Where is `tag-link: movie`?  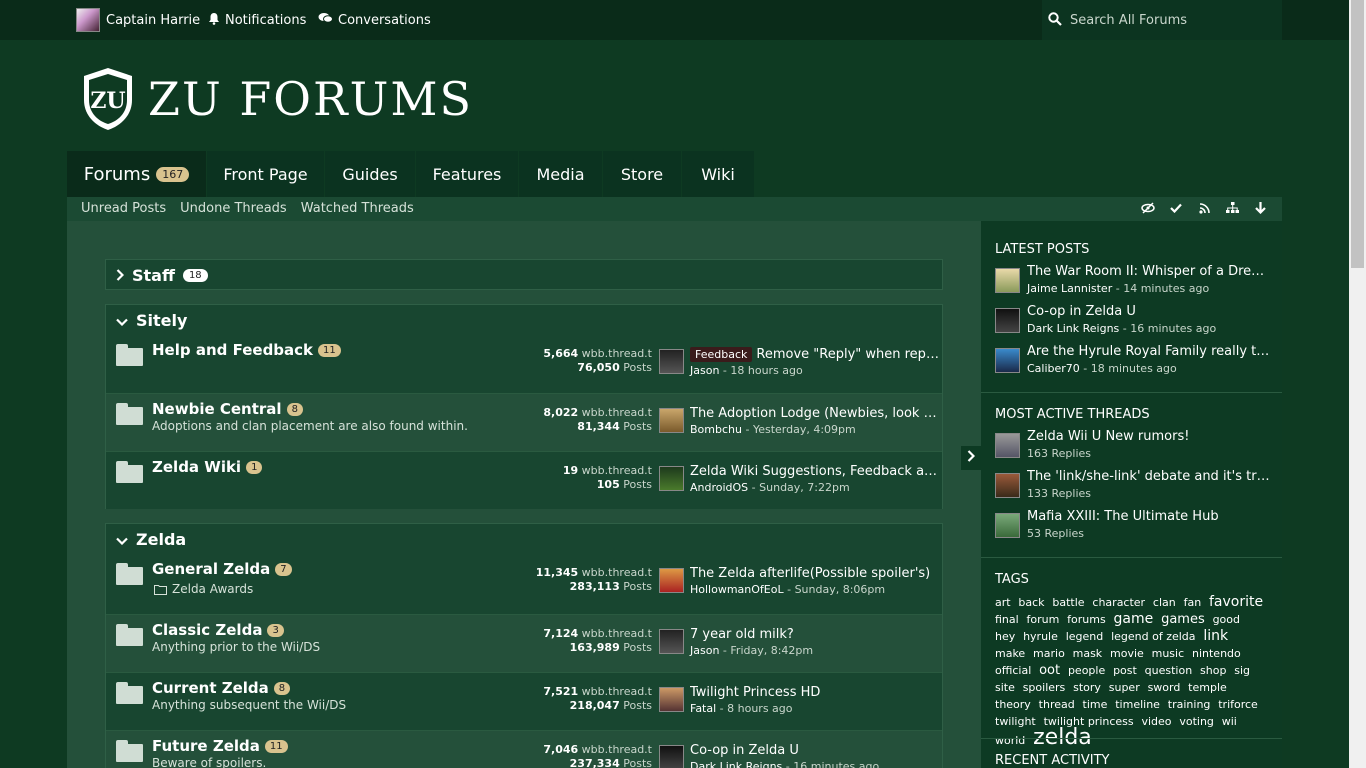
tag-link: movie is located at coordinates (1127, 653).